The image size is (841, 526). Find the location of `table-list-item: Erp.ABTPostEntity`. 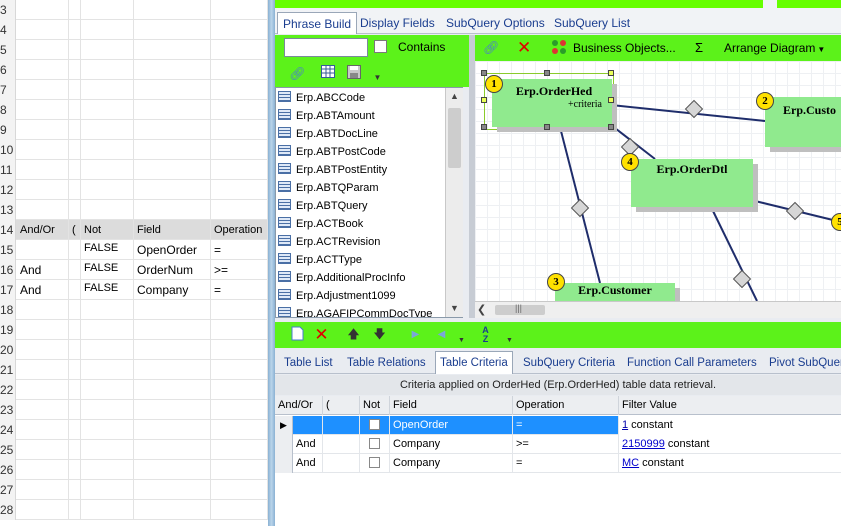

table-list-item: Erp.ABTPostEntity is located at coordinates (332, 170).